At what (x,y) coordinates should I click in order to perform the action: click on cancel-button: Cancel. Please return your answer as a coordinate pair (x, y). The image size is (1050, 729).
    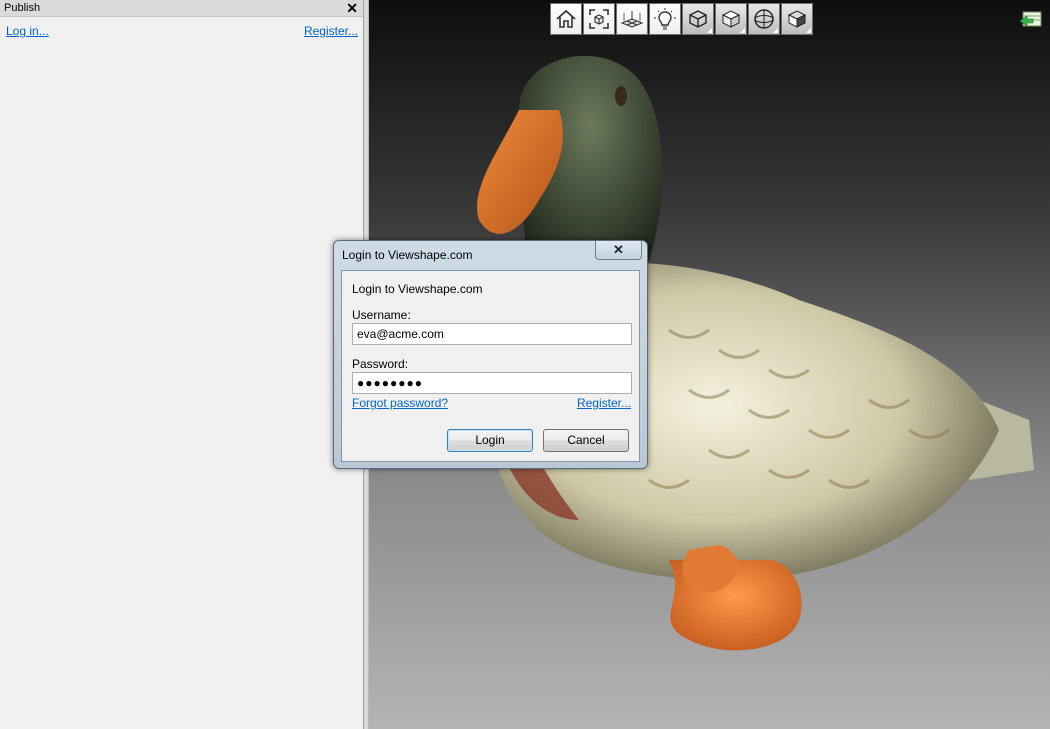
    Looking at the image, I should click on (586, 440).